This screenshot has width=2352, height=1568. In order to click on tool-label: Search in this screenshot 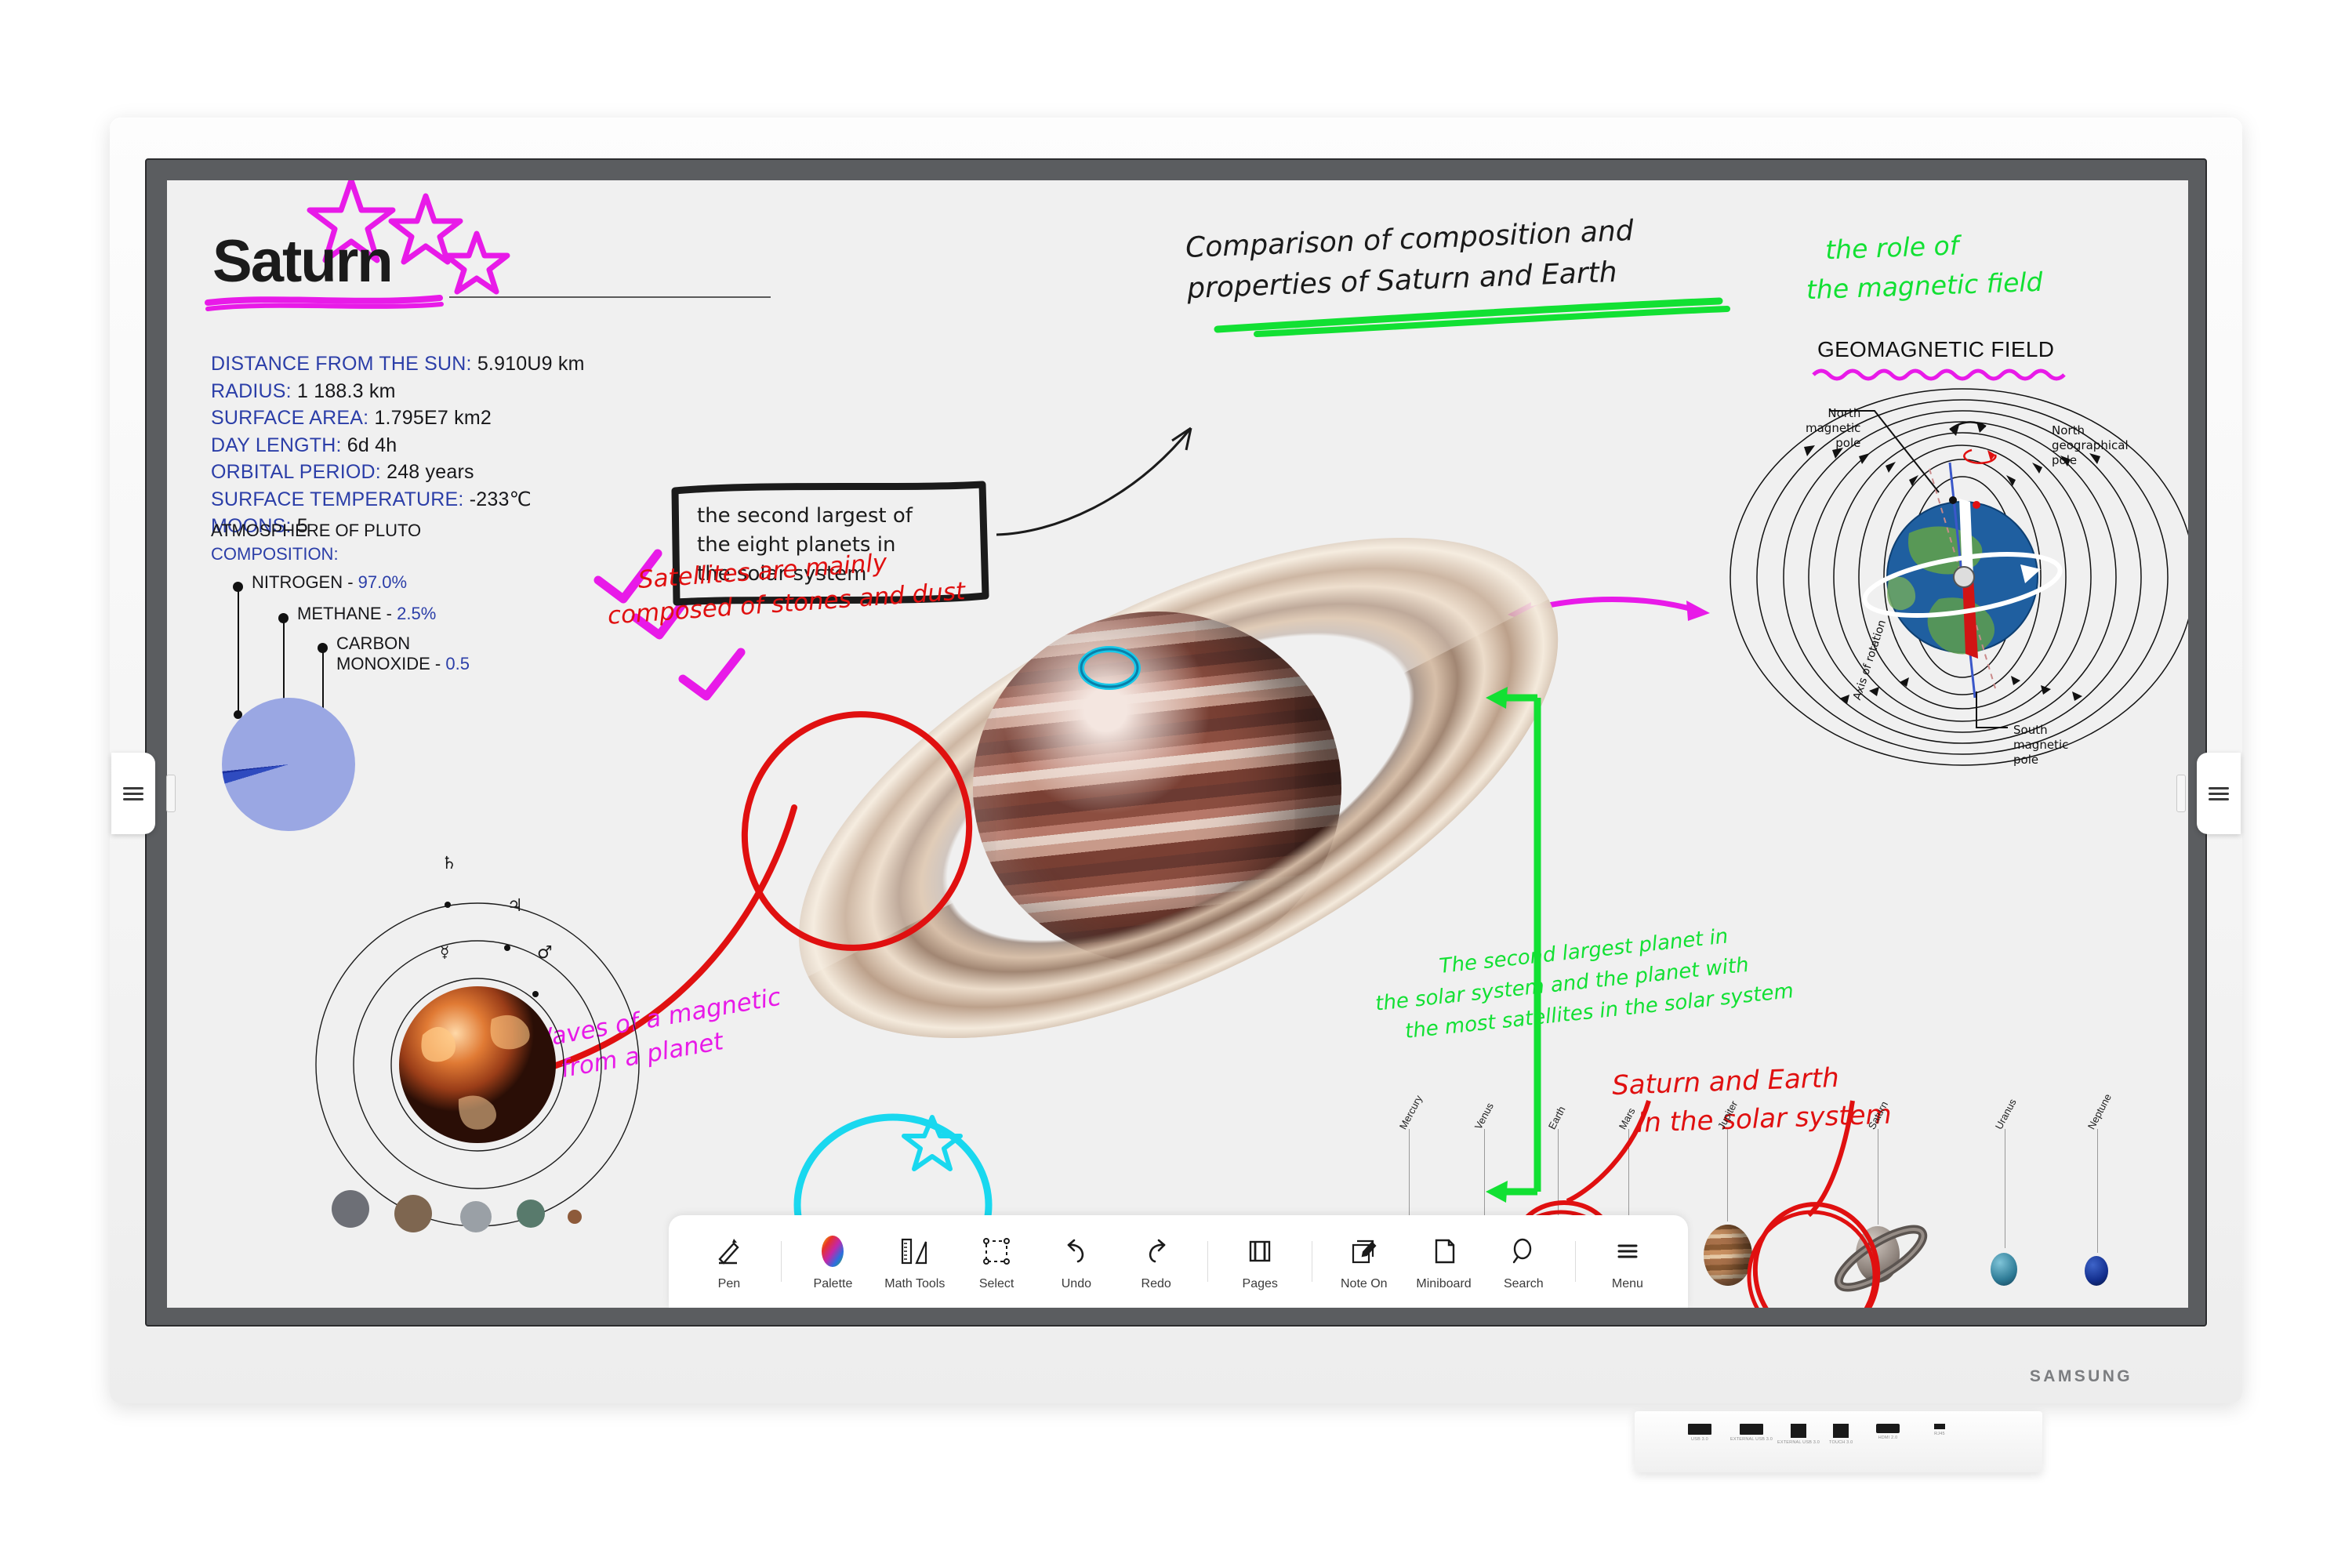, I will do `click(1523, 1283)`.